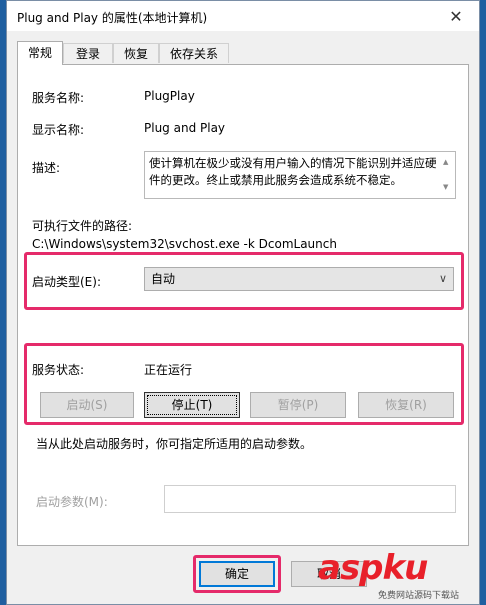  I want to click on window-title: Plug and Play 的属性(本地计算机), so click(112, 18).